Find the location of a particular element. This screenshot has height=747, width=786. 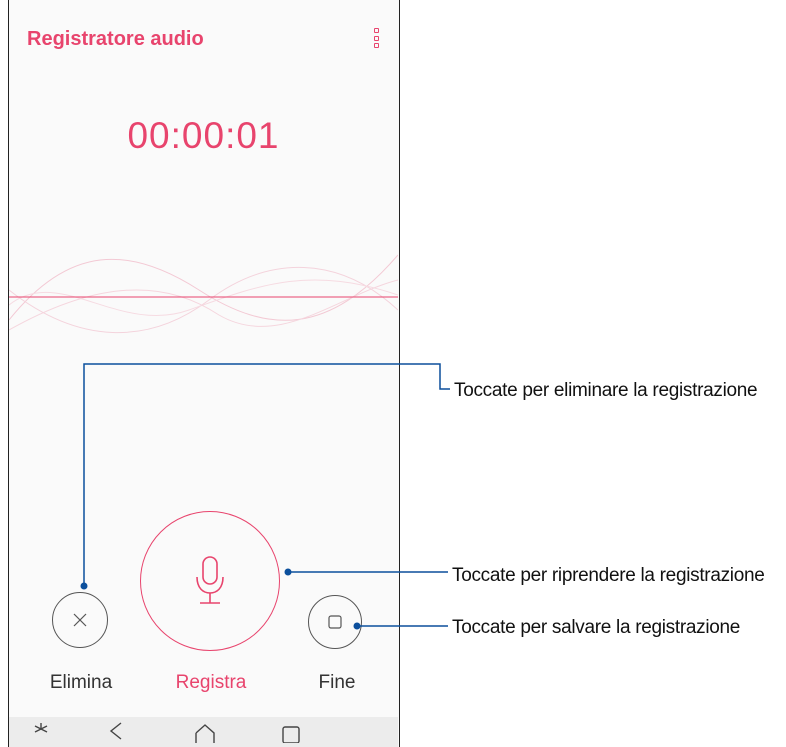

record-button is located at coordinates (210, 581).